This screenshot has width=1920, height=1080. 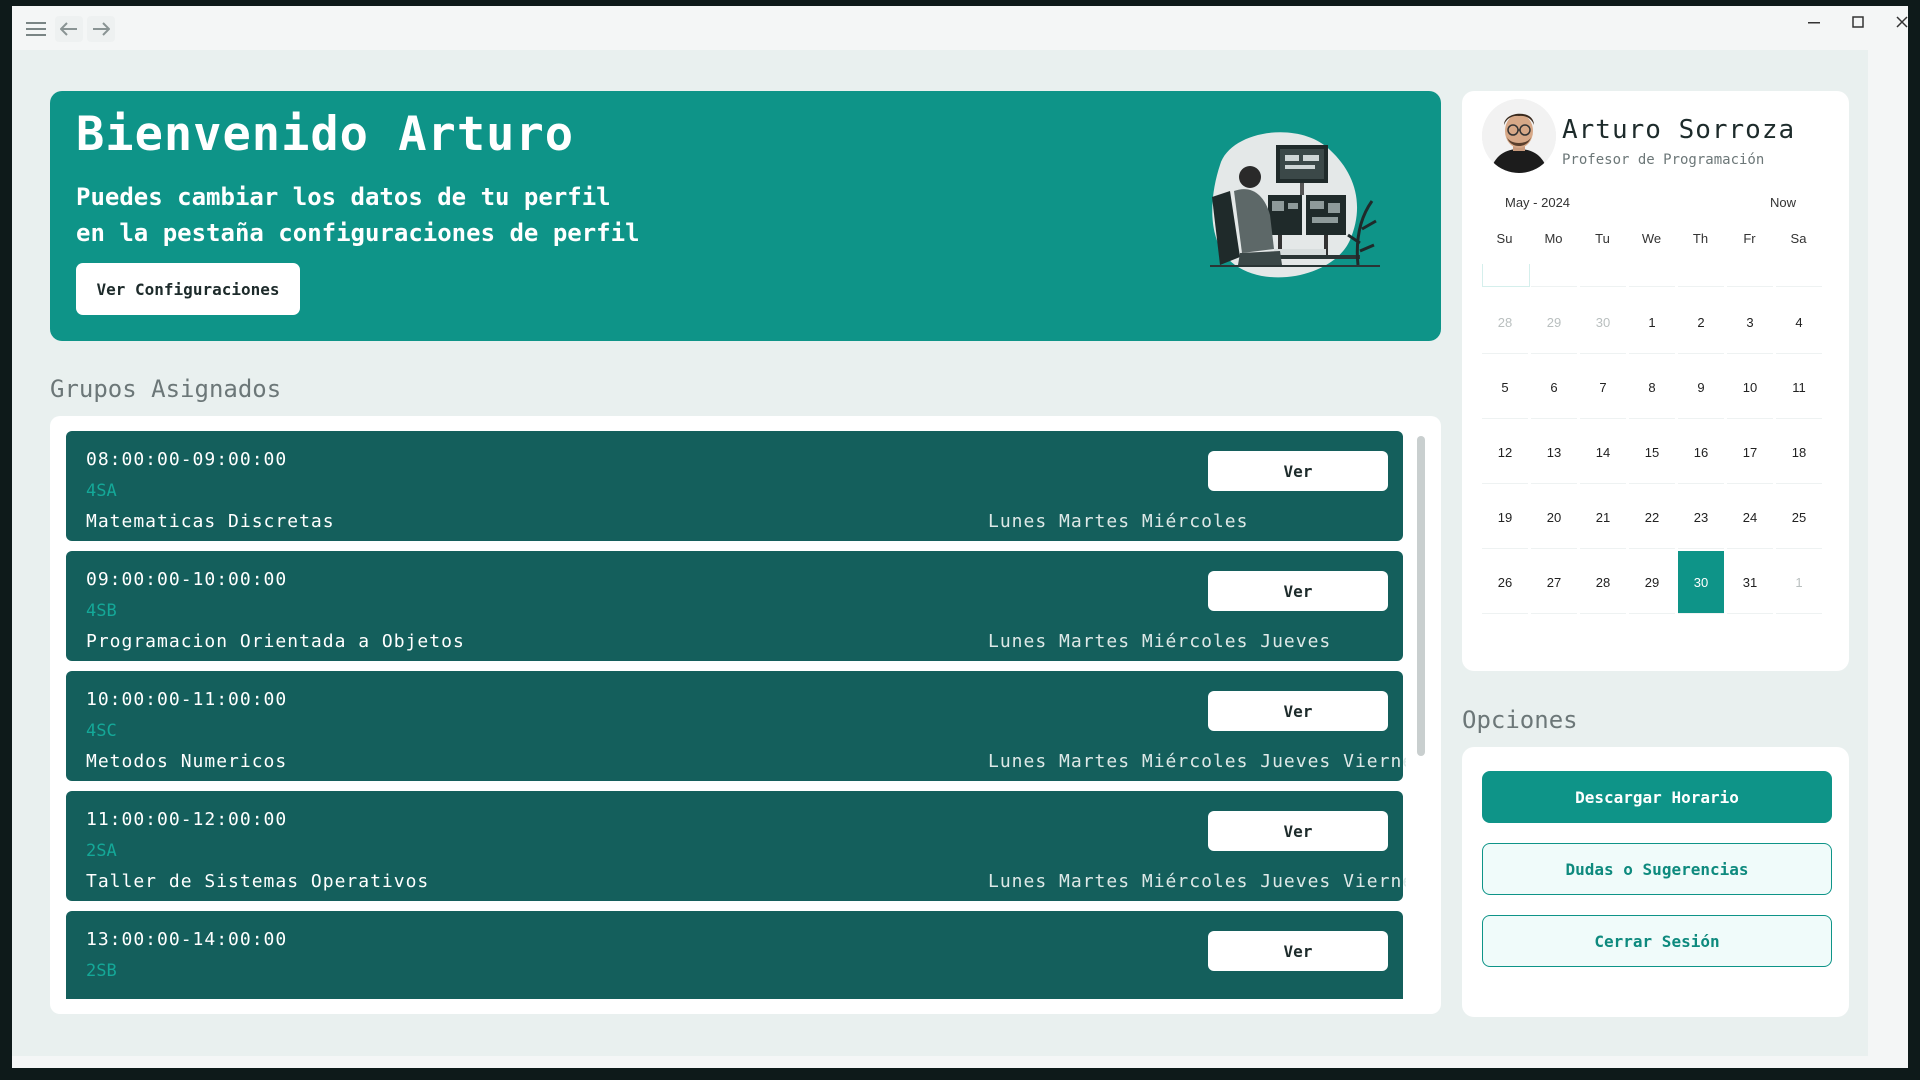 What do you see at coordinates (1421, 596) in the screenshot?
I see `groups-scrollbar` at bounding box center [1421, 596].